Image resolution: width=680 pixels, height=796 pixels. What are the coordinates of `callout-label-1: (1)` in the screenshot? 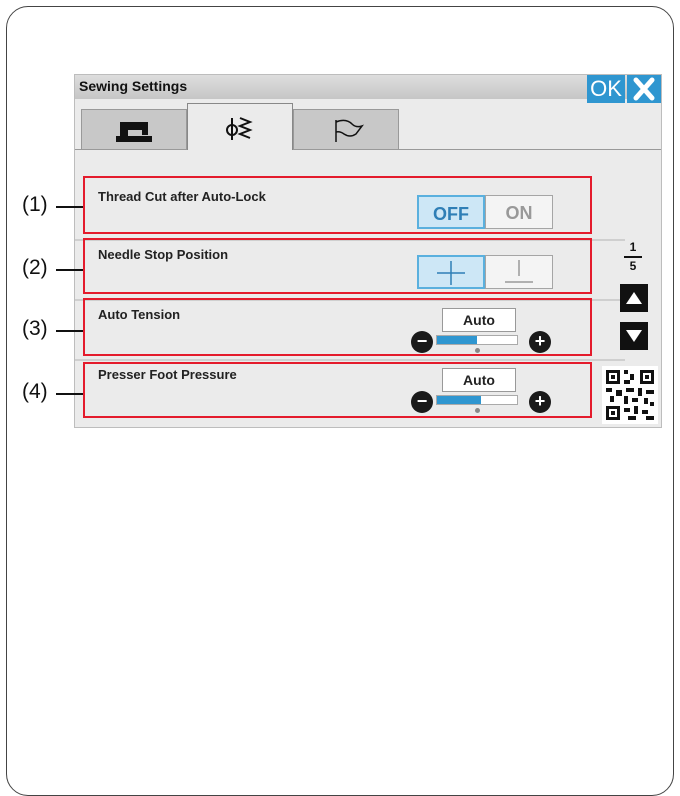 It's located at (35, 204).